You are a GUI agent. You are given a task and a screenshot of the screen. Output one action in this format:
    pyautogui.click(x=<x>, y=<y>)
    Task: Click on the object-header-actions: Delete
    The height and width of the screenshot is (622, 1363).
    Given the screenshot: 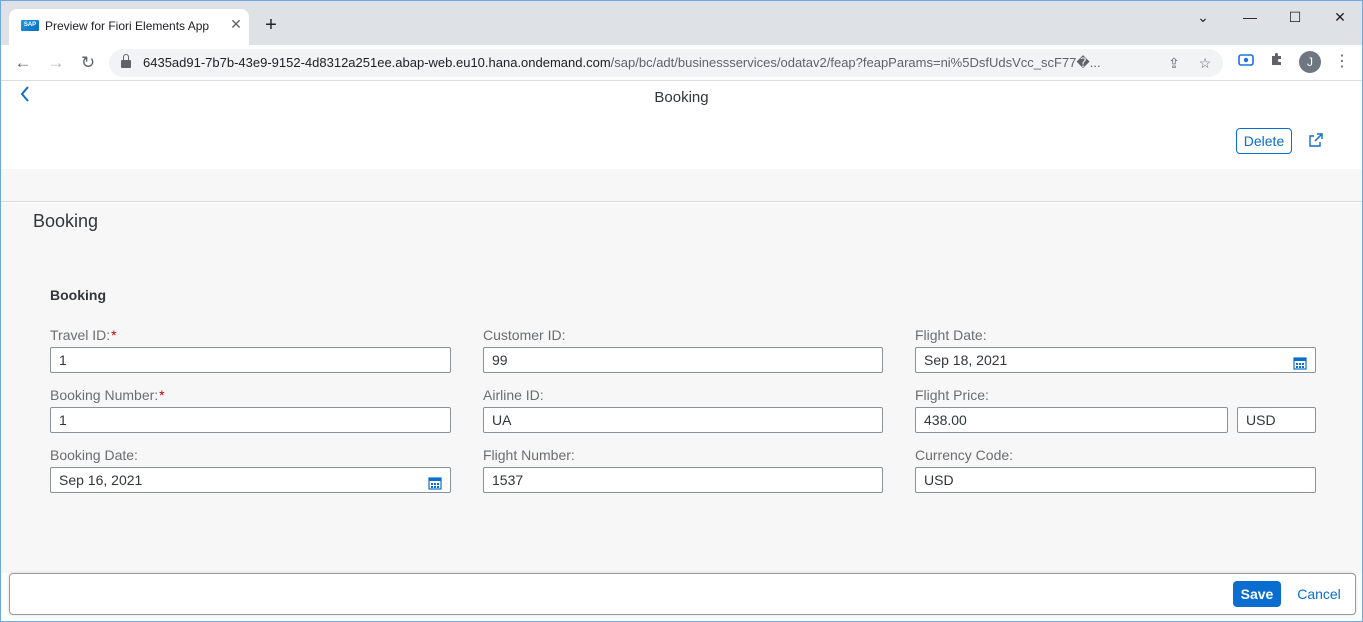 What is the action you would take?
    pyautogui.click(x=681, y=141)
    